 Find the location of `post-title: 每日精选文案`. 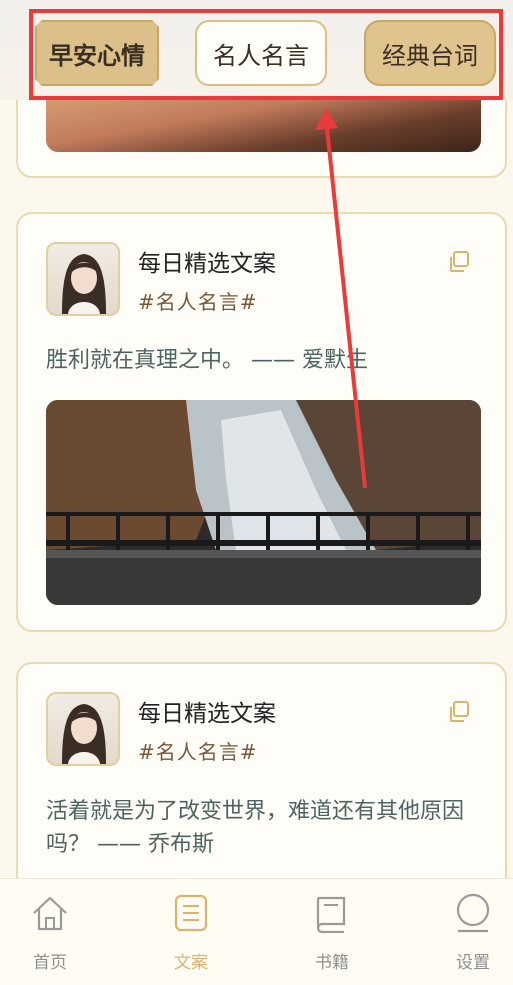

post-title: 每日精选文案 is located at coordinates (207, 714).